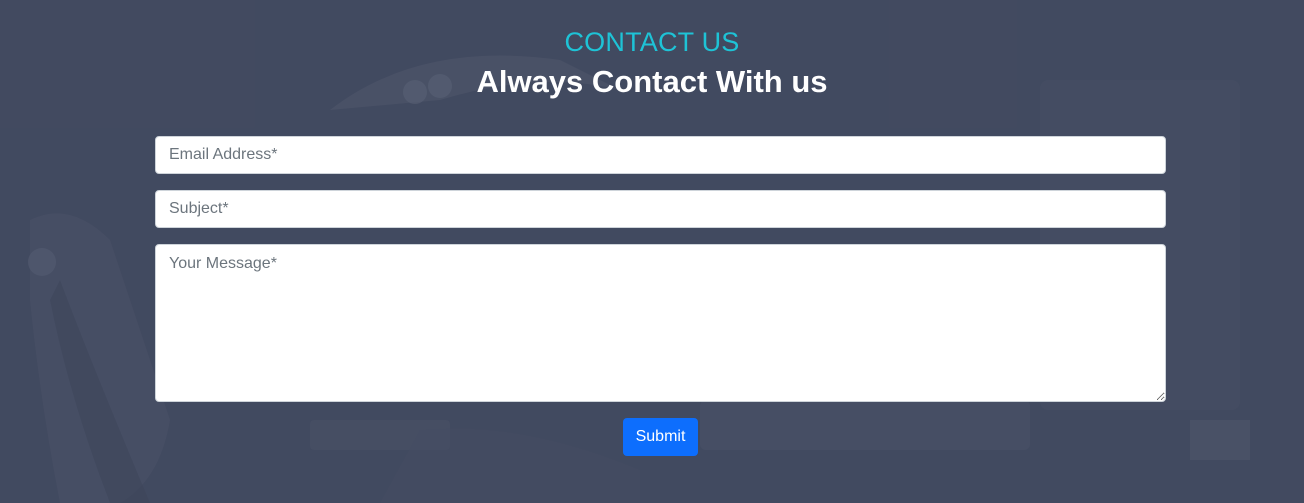  I want to click on section-eyebrow: CONTACT US, so click(652, 42).